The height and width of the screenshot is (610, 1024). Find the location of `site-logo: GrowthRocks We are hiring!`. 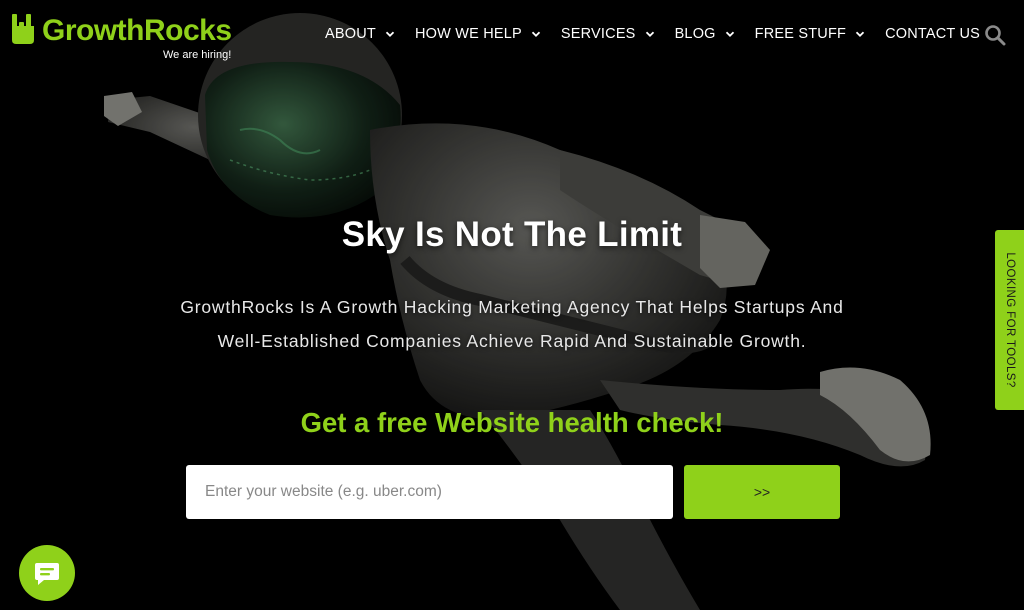

site-logo: GrowthRocks We are hiring! is located at coordinates (130, 36).